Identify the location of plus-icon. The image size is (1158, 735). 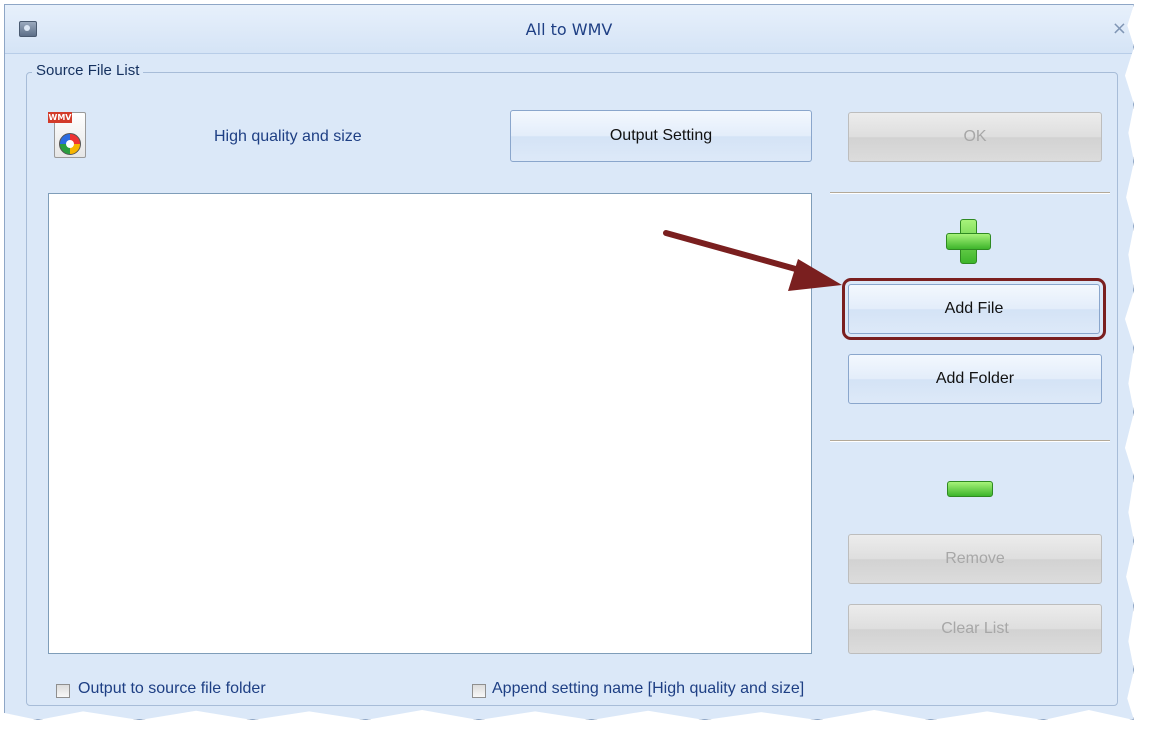
(968, 241).